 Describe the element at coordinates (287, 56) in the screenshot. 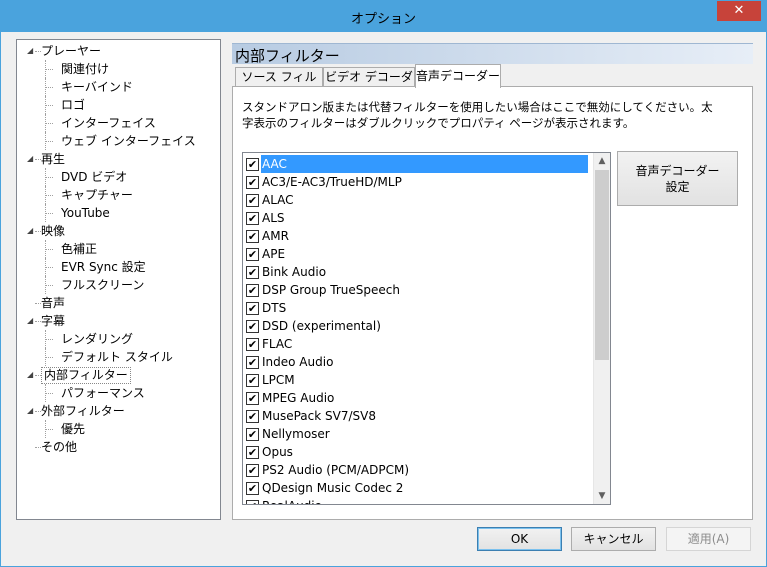

I see `panel-title: 内部フィルター` at that location.